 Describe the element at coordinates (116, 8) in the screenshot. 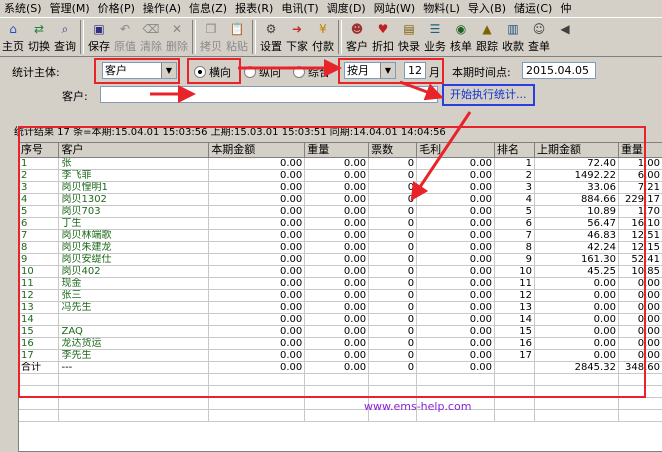

I see `menu-item-2: 价格(P)` at that location.